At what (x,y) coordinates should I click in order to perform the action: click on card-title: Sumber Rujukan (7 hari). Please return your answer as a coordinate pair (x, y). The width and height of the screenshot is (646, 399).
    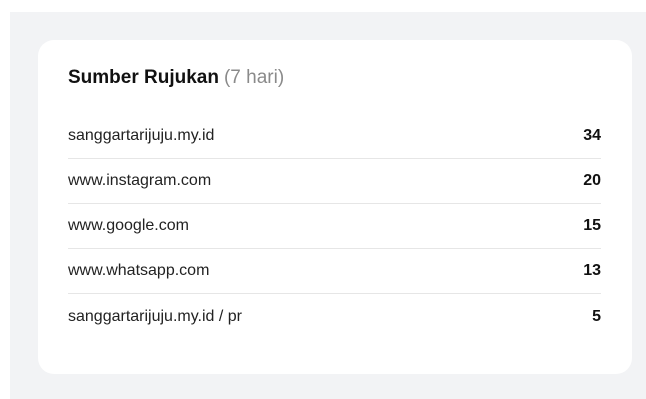
    Looking at the image, I should click on (176, 78).